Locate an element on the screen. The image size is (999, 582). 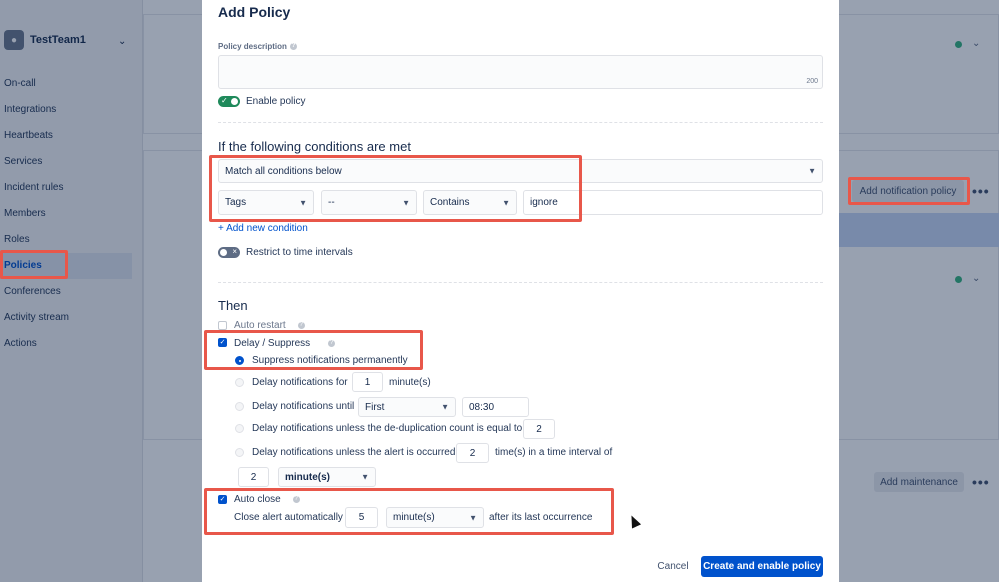
delay-until-time-input: 08:30 is located at coordinates (495, 407).